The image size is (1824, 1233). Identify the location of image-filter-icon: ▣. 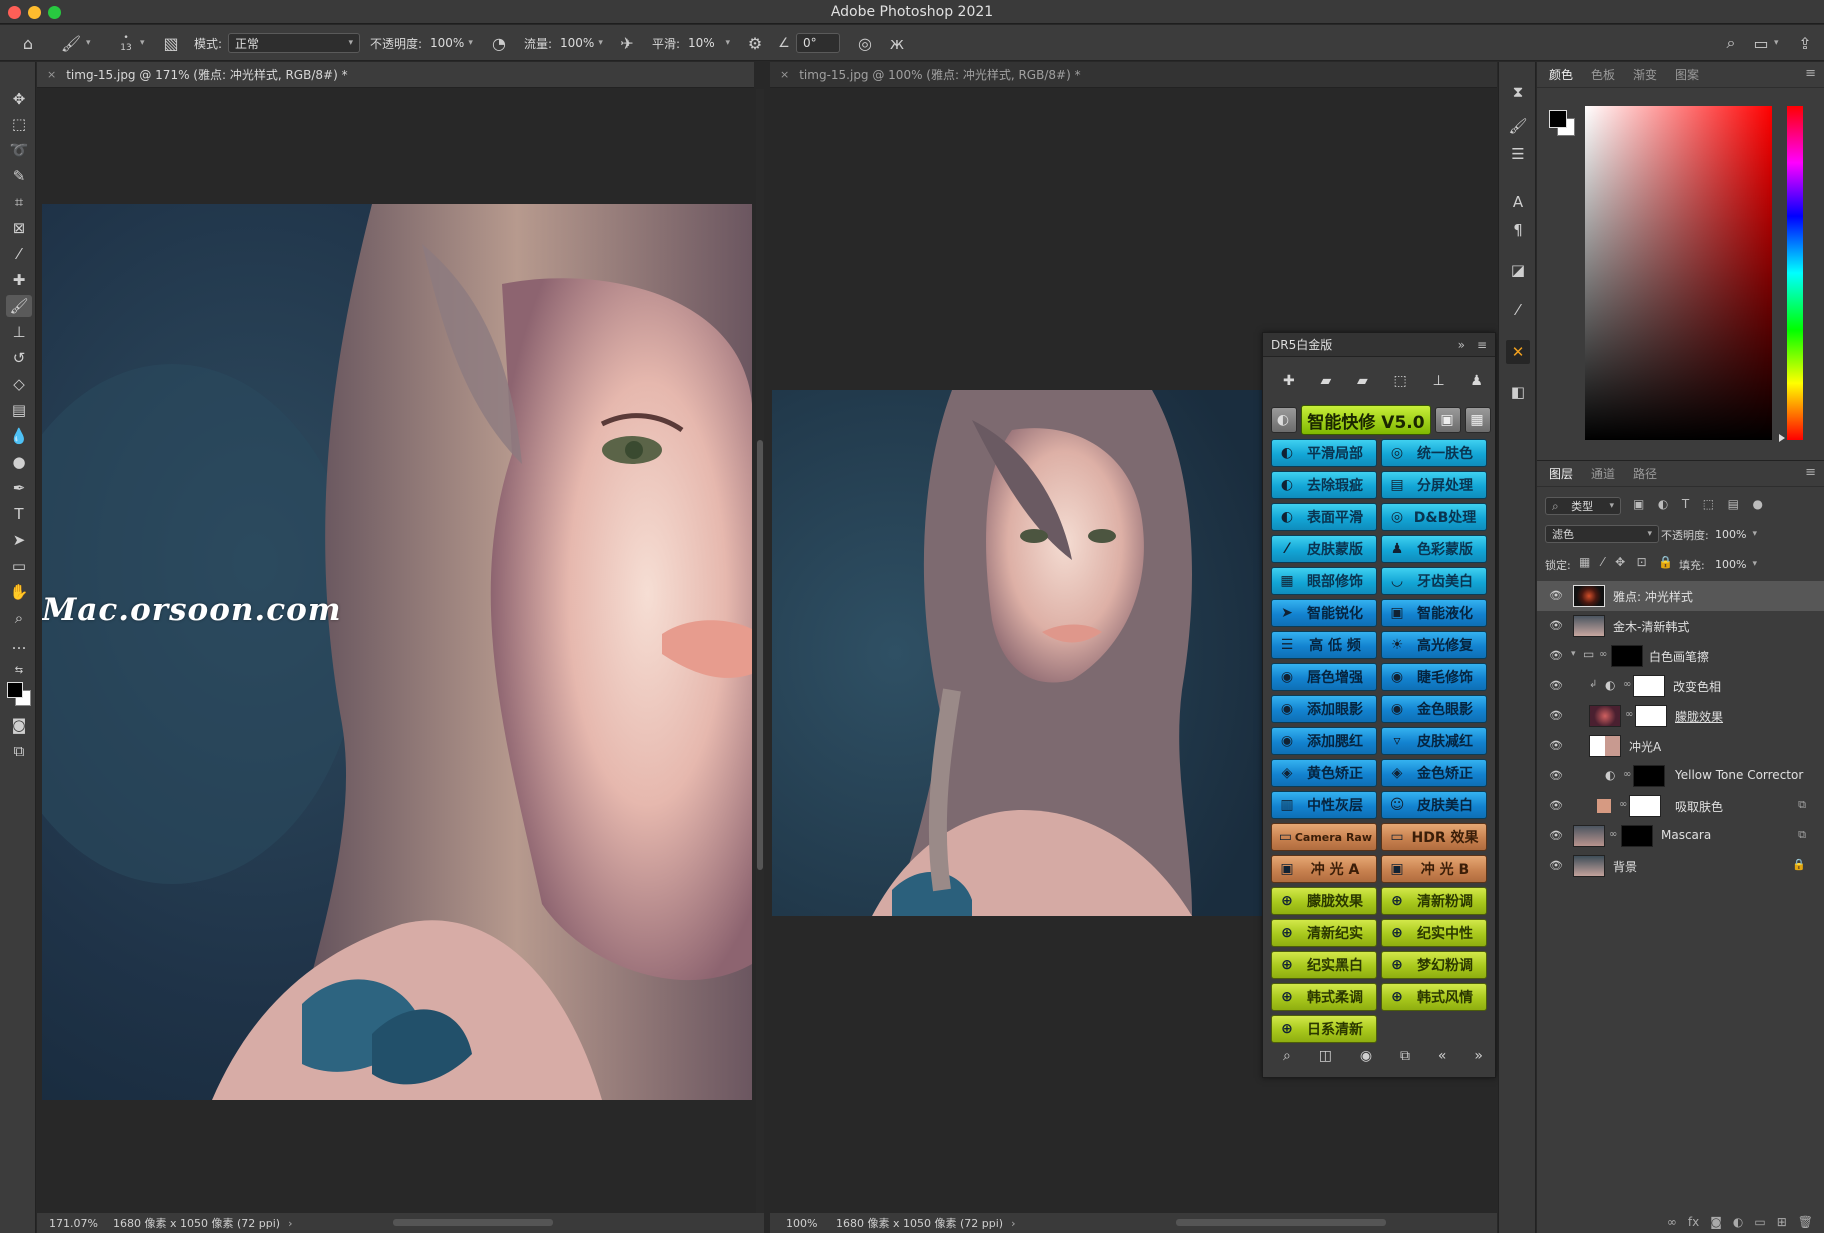
(1638, 506).